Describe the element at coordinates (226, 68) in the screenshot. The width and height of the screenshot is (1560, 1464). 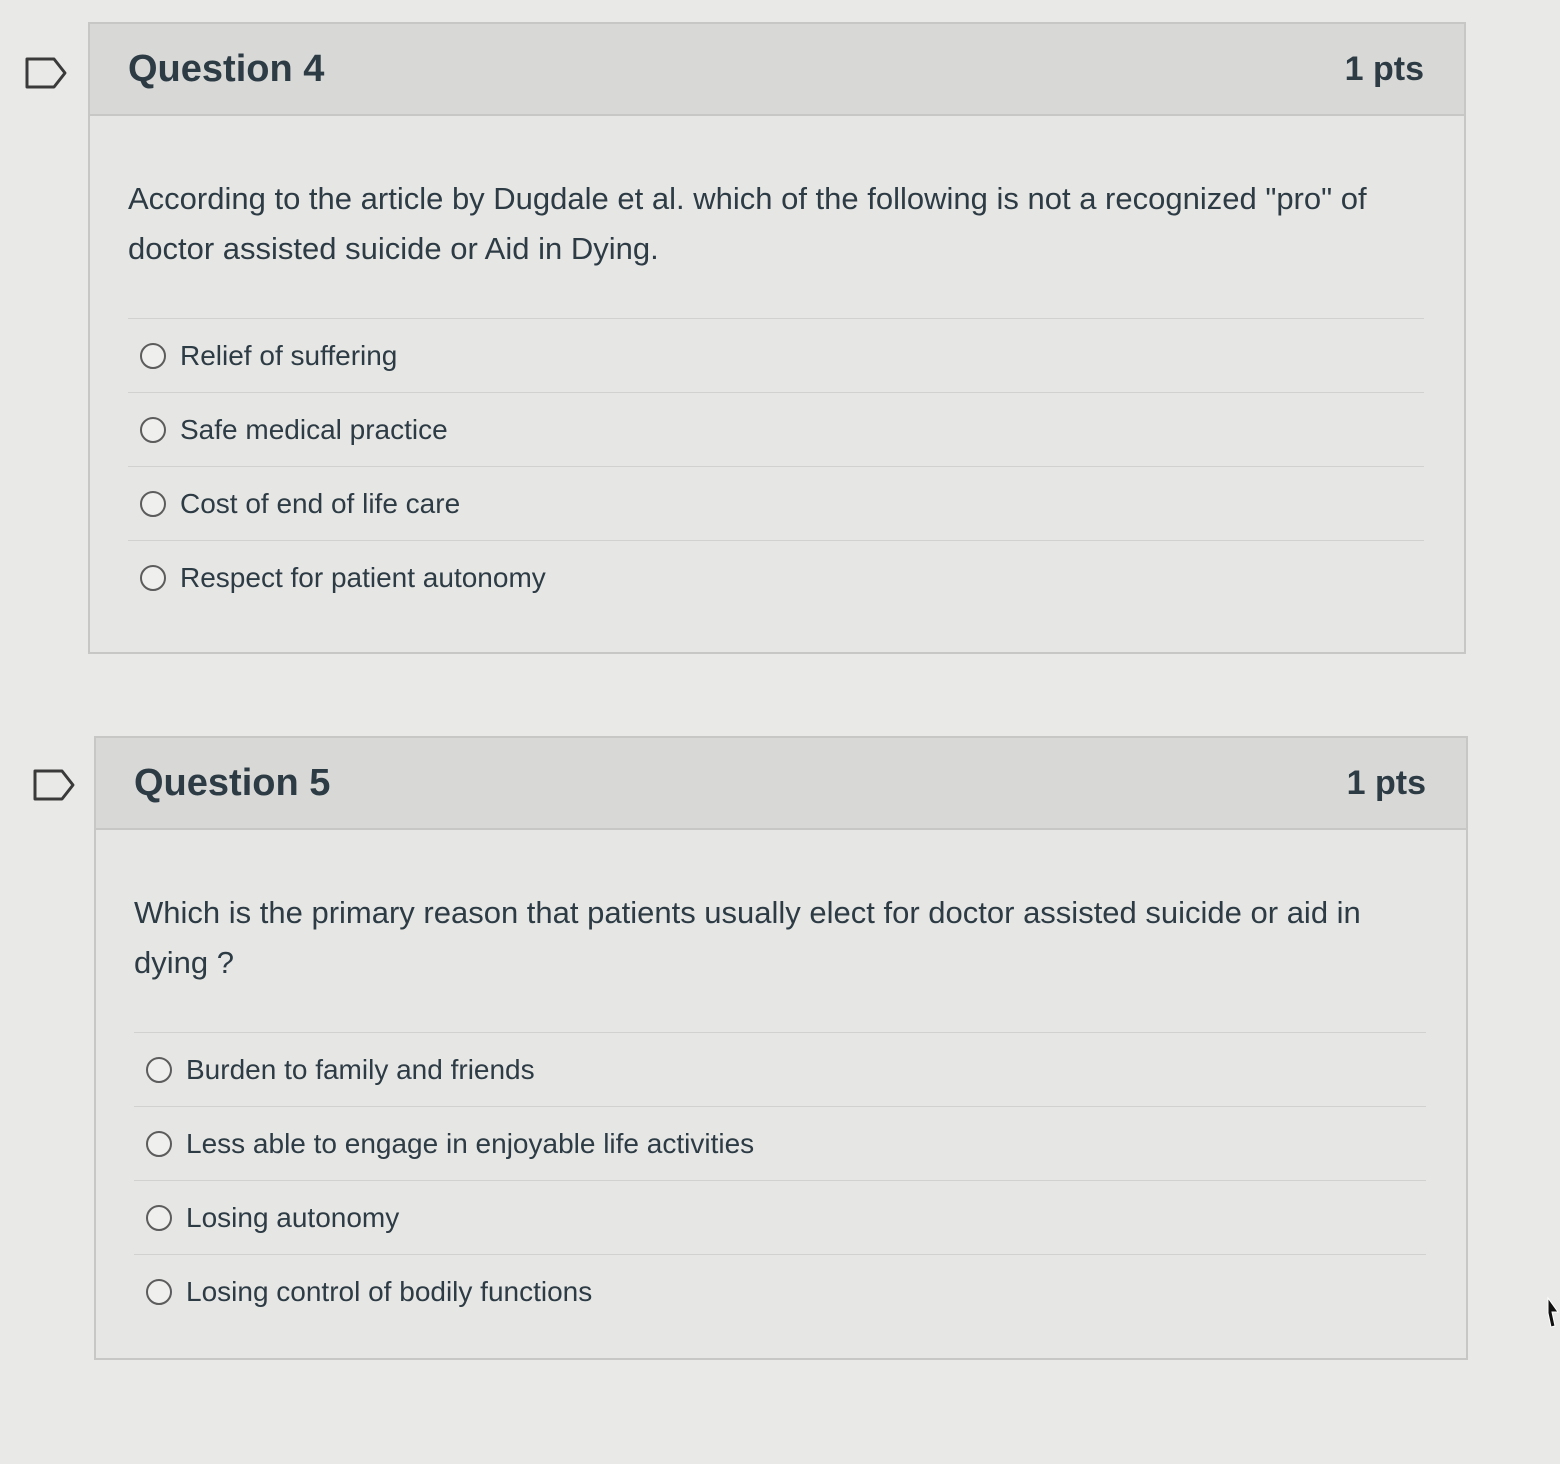
I see `question-4-title: Question 4` at that location.